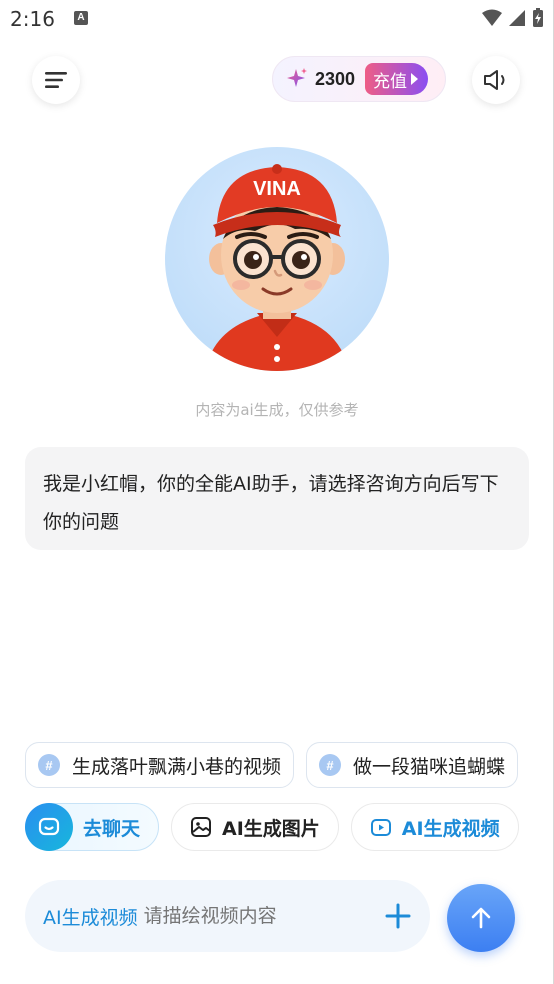  I want to click on ai-disclaimer: 内容为ai生成，仅供参考, so click(277, 410).